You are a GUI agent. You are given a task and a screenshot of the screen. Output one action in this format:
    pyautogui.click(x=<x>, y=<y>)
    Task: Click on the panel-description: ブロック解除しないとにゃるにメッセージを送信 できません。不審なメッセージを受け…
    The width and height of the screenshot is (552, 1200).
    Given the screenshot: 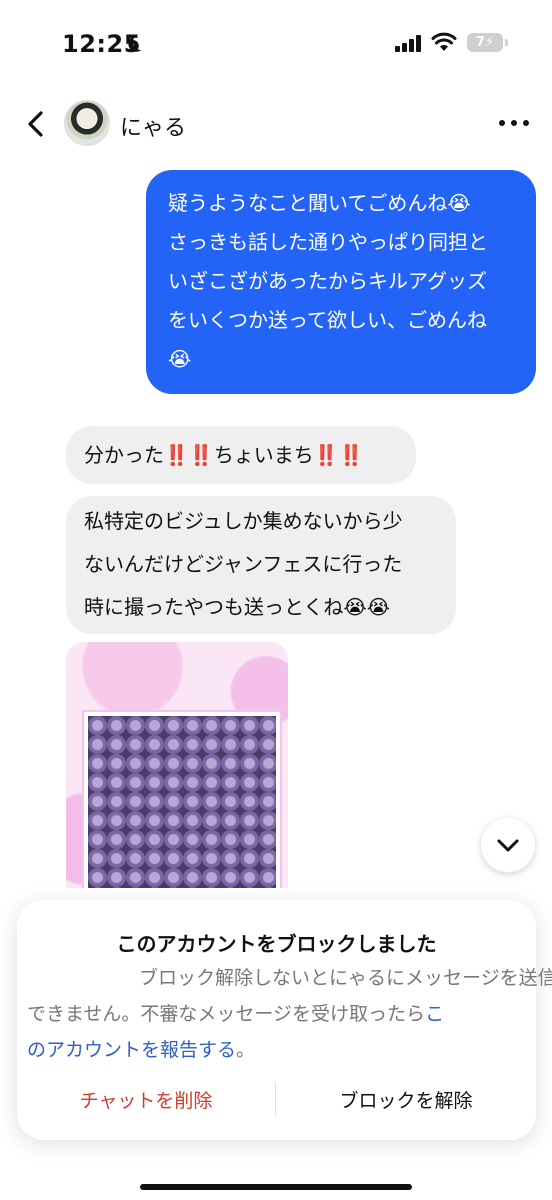 What is the action you would take?
    pyautogui.click(x=289, y=1014)
    